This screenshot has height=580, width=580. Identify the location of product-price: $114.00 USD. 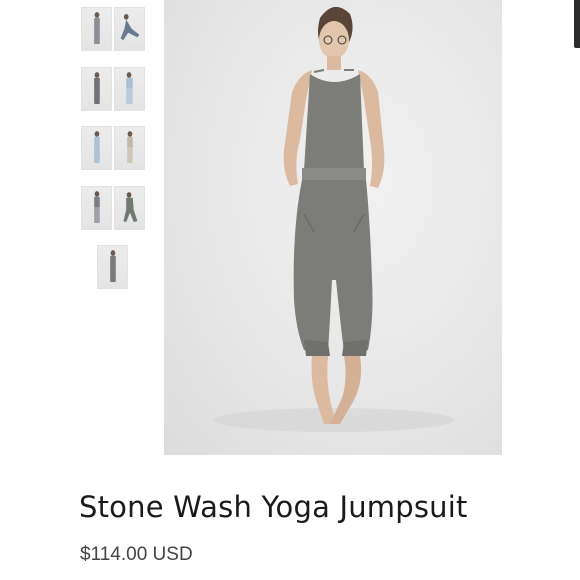
(136, 554).